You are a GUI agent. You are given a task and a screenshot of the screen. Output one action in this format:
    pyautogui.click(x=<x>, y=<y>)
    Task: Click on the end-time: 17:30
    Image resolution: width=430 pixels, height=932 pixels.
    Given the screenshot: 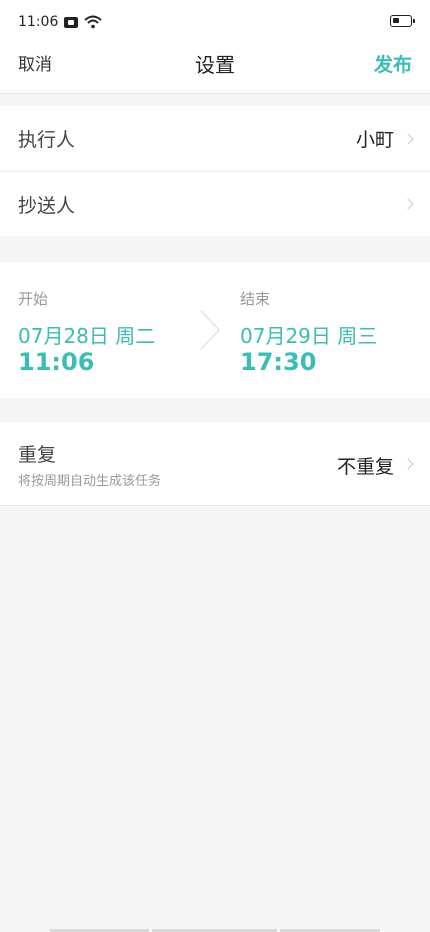 What is the action you would take?
    pyautogui.click(x=278, y=362)
    